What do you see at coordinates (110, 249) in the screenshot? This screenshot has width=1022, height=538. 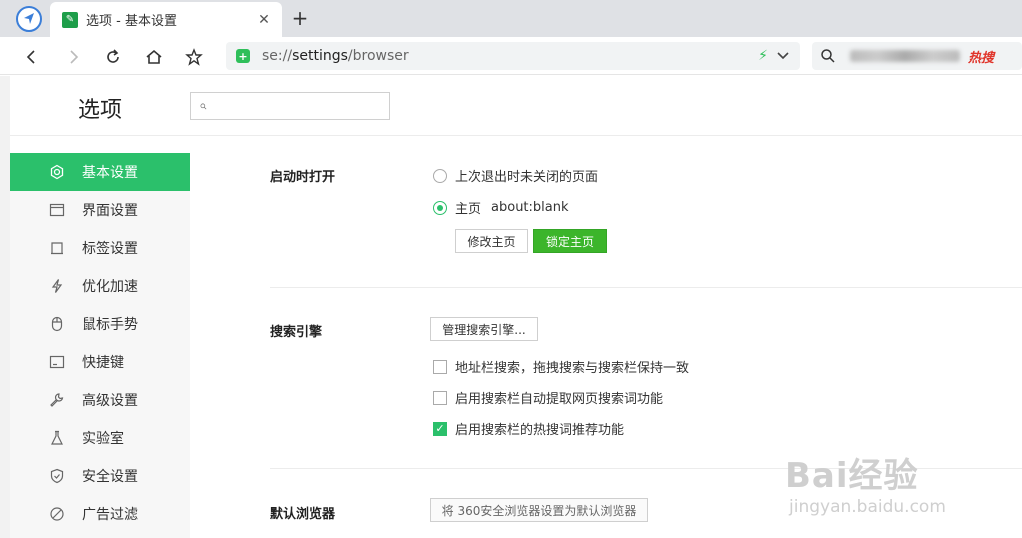 I see `sidebar-item-label: 标签设置` at bounding box center [110, 249].